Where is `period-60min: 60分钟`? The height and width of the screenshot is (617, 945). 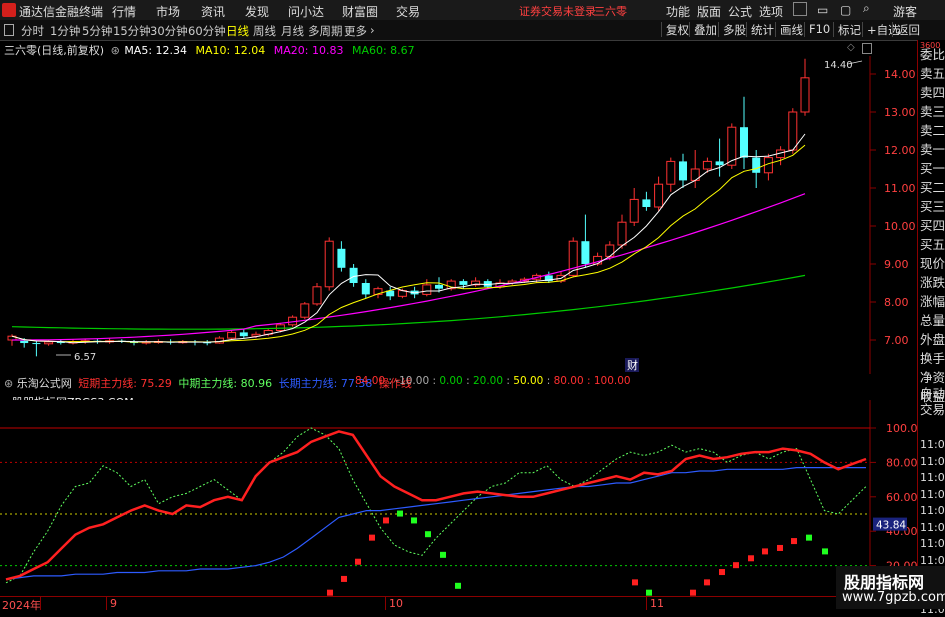 period-60min: 60分钟 is located at coordinates (207, 31).